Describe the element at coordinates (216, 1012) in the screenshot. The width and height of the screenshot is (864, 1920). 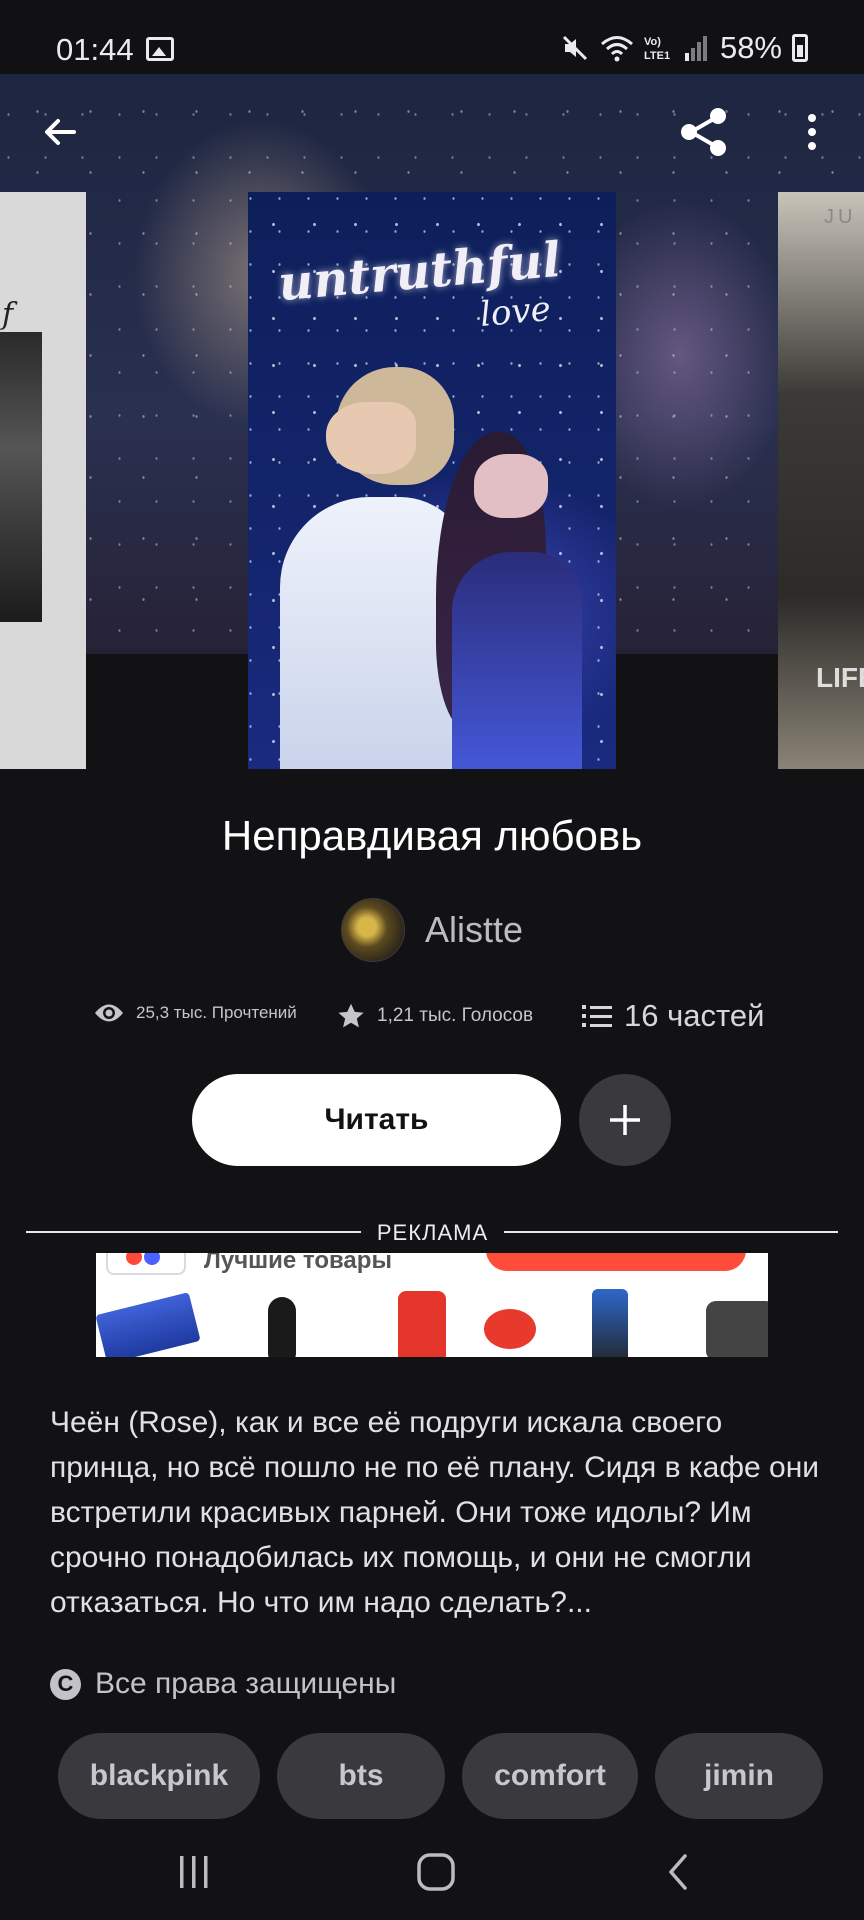
I see `reads-count: 25,3 тыс. Прочтений` at that location.